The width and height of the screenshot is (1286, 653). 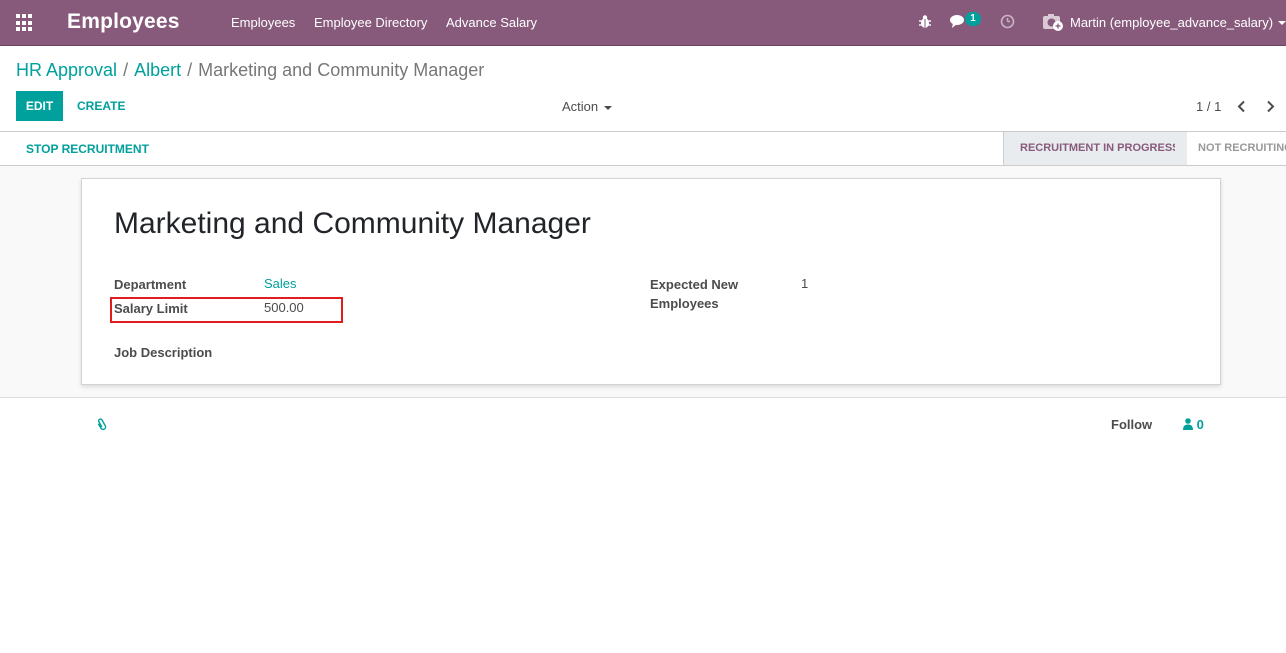 I want to click on stage-not-recruiting: NOT RECRUITING, so click(x=1242, y=148).